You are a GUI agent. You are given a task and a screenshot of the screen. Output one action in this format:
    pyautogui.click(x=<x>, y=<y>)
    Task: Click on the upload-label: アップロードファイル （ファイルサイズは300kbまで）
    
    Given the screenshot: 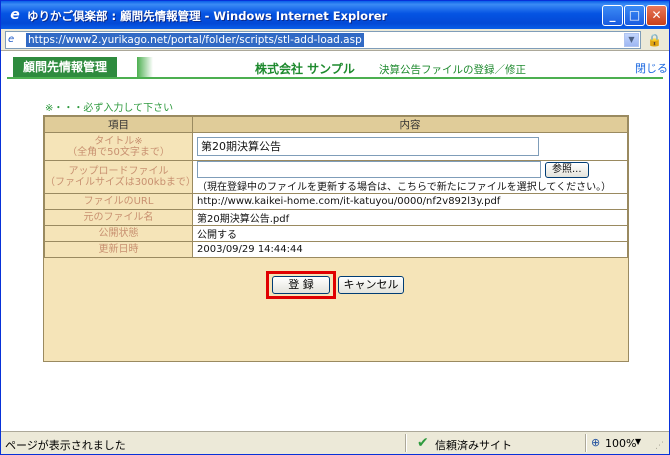 What is the action you would take?
    pyautogui.click(x=120, y=177)
    